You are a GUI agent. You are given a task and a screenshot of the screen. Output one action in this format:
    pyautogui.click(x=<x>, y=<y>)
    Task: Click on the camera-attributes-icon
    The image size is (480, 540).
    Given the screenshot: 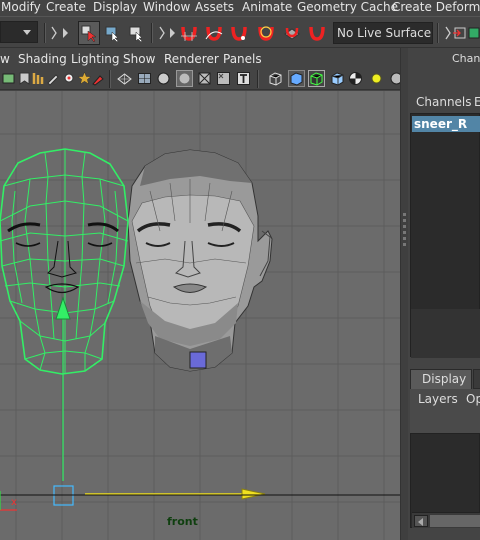 What is the action you would take?
    pyautogui.click(x=69, y=78)
    